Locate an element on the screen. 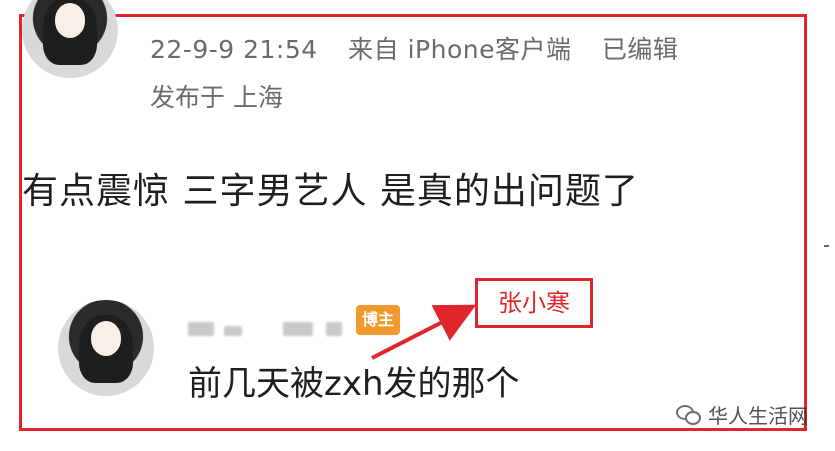  wechat-icon is located at coordinates (689, 414).